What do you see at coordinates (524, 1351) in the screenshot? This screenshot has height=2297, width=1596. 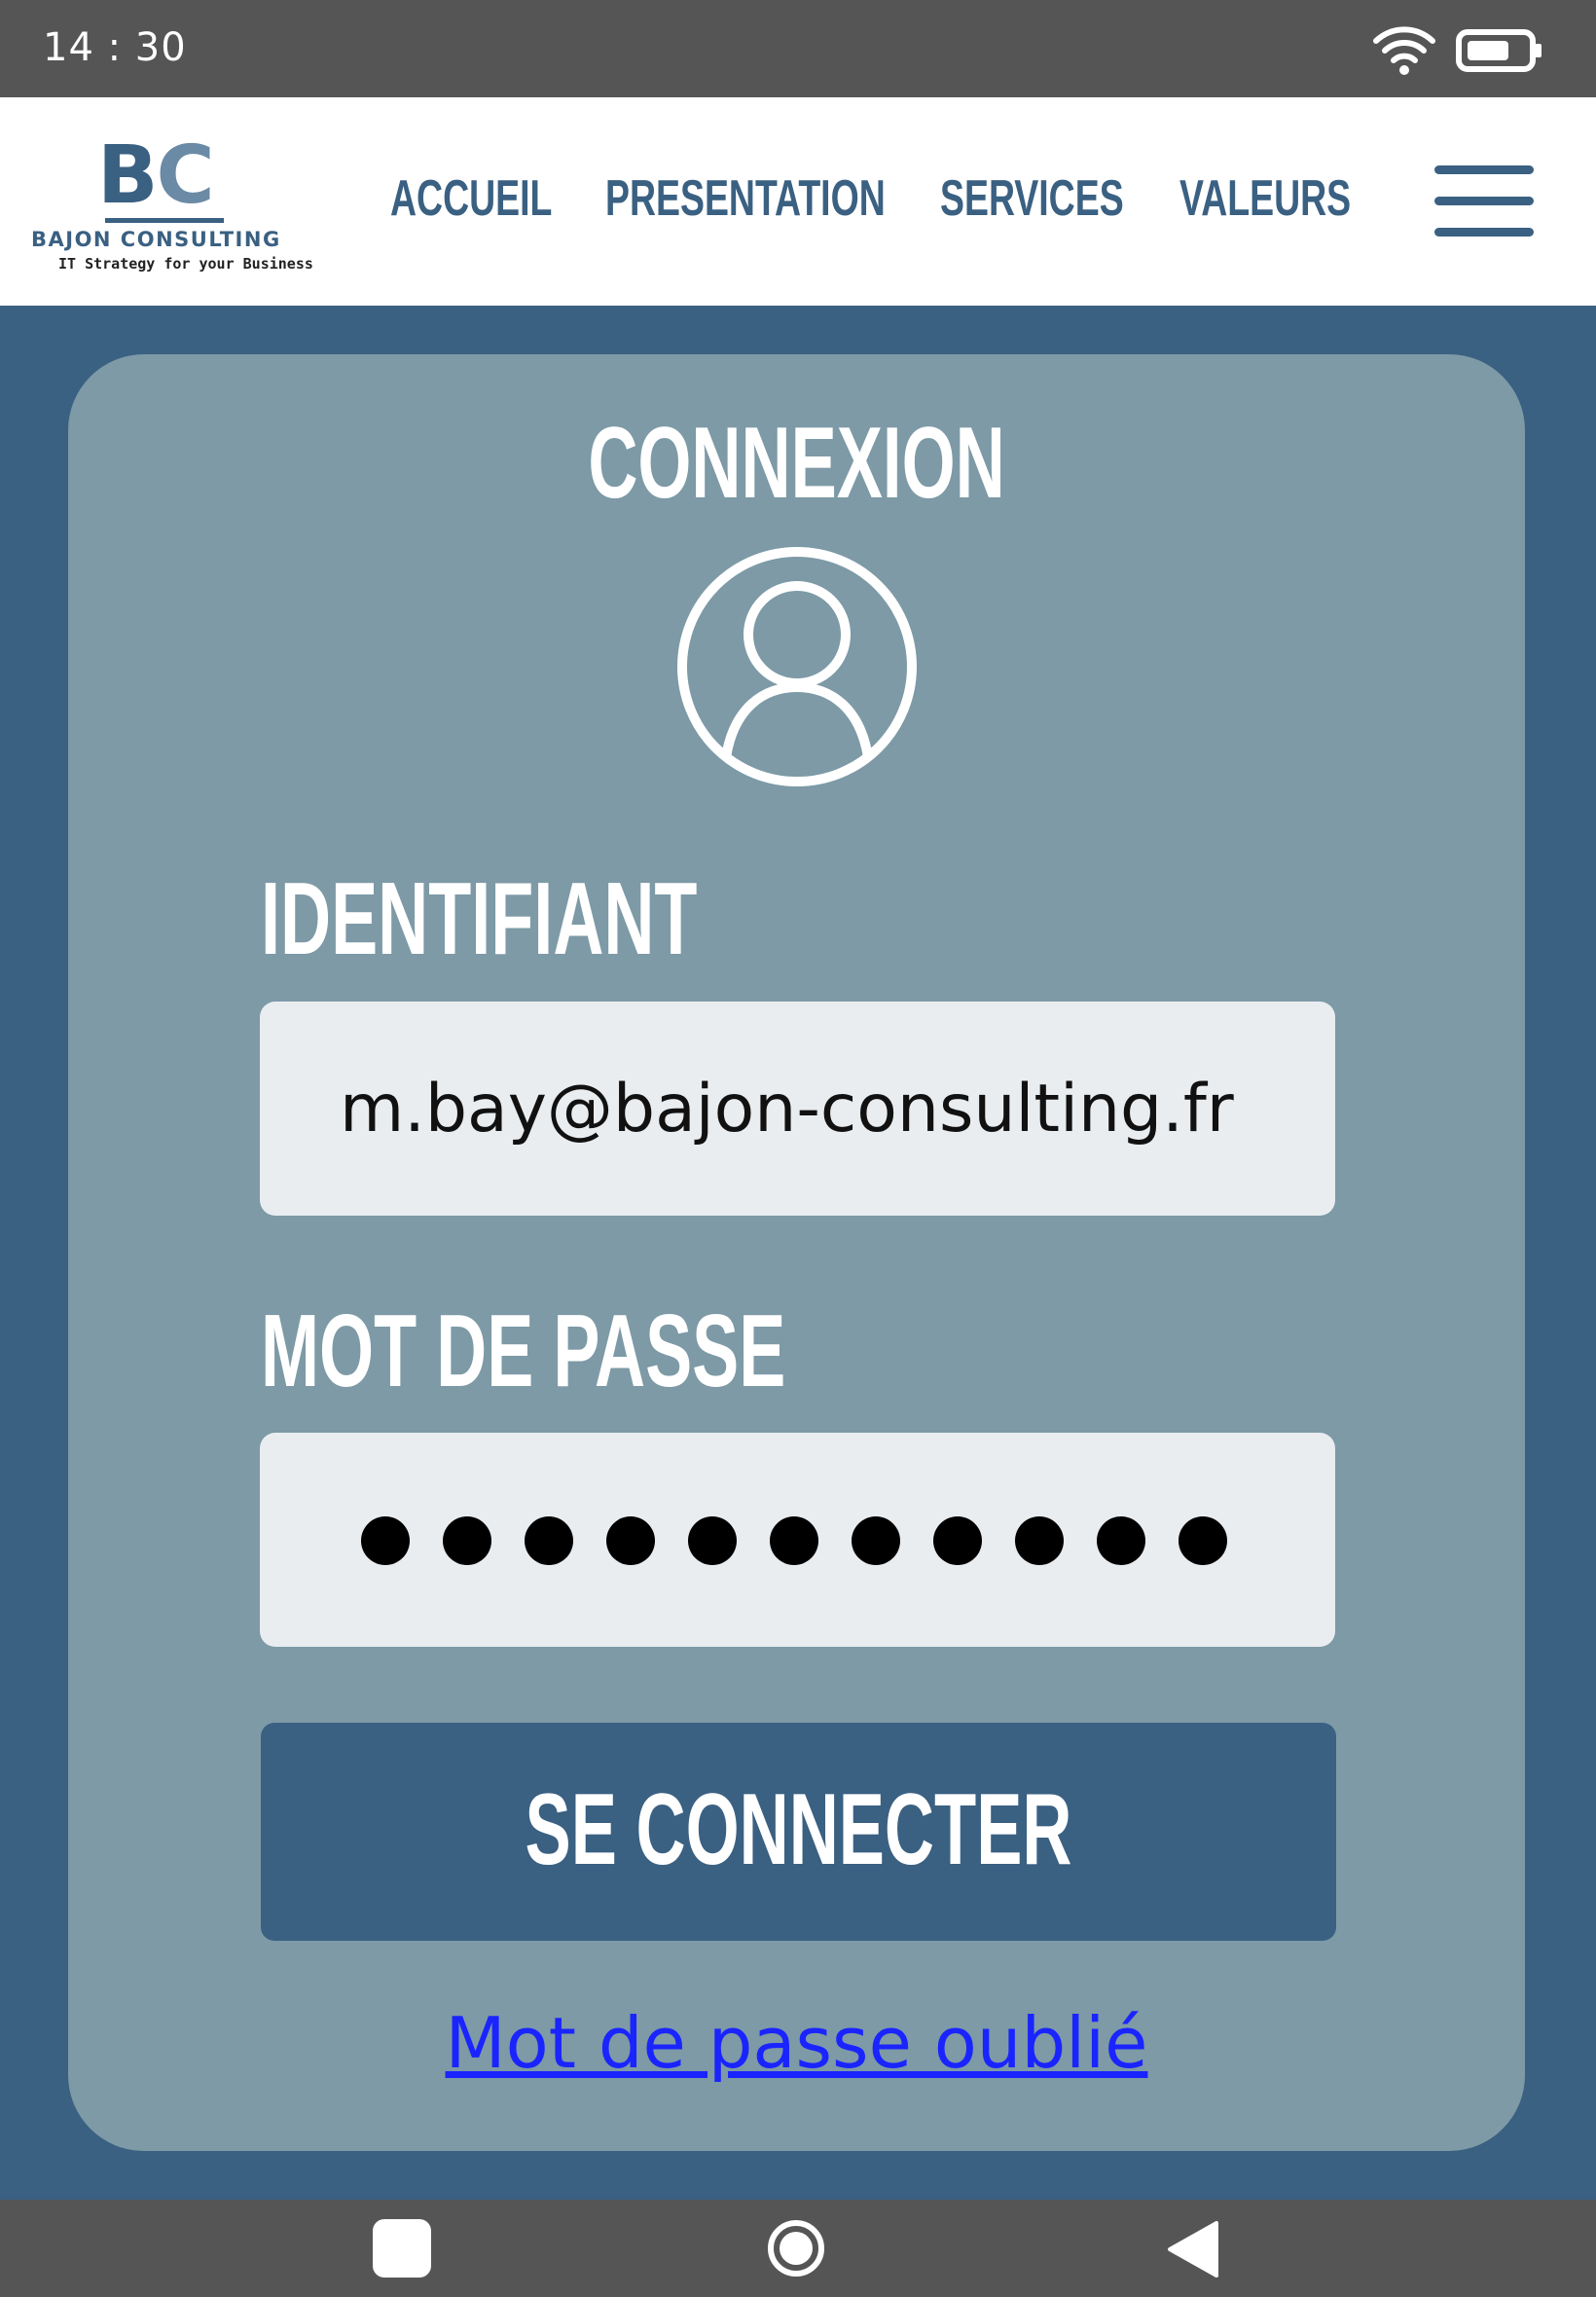 I see `password-label: MOT DE PASSE` at bounding box center [524, 1351].